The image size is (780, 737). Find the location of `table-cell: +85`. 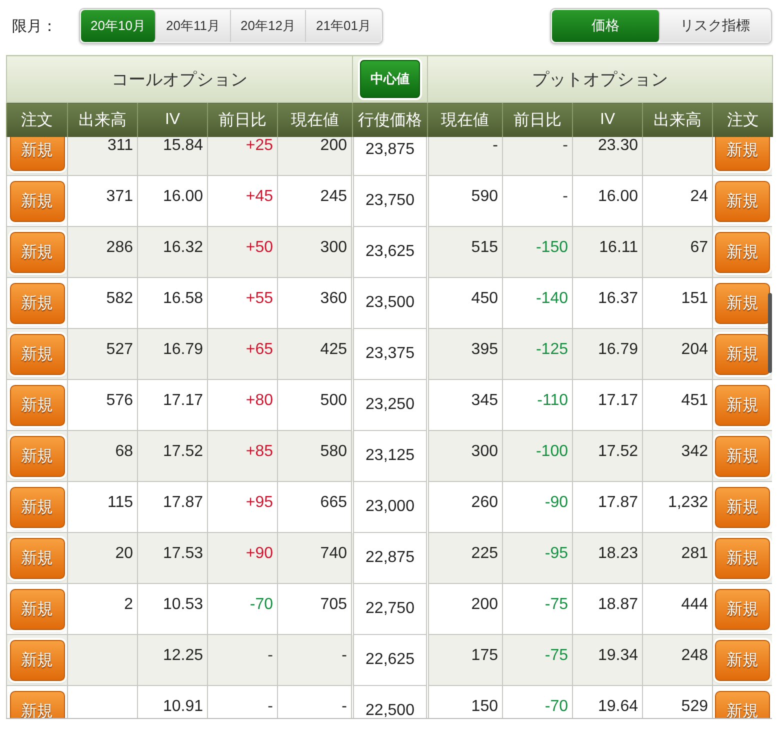

table-cell: +85 is located at coordinates (259, 451).